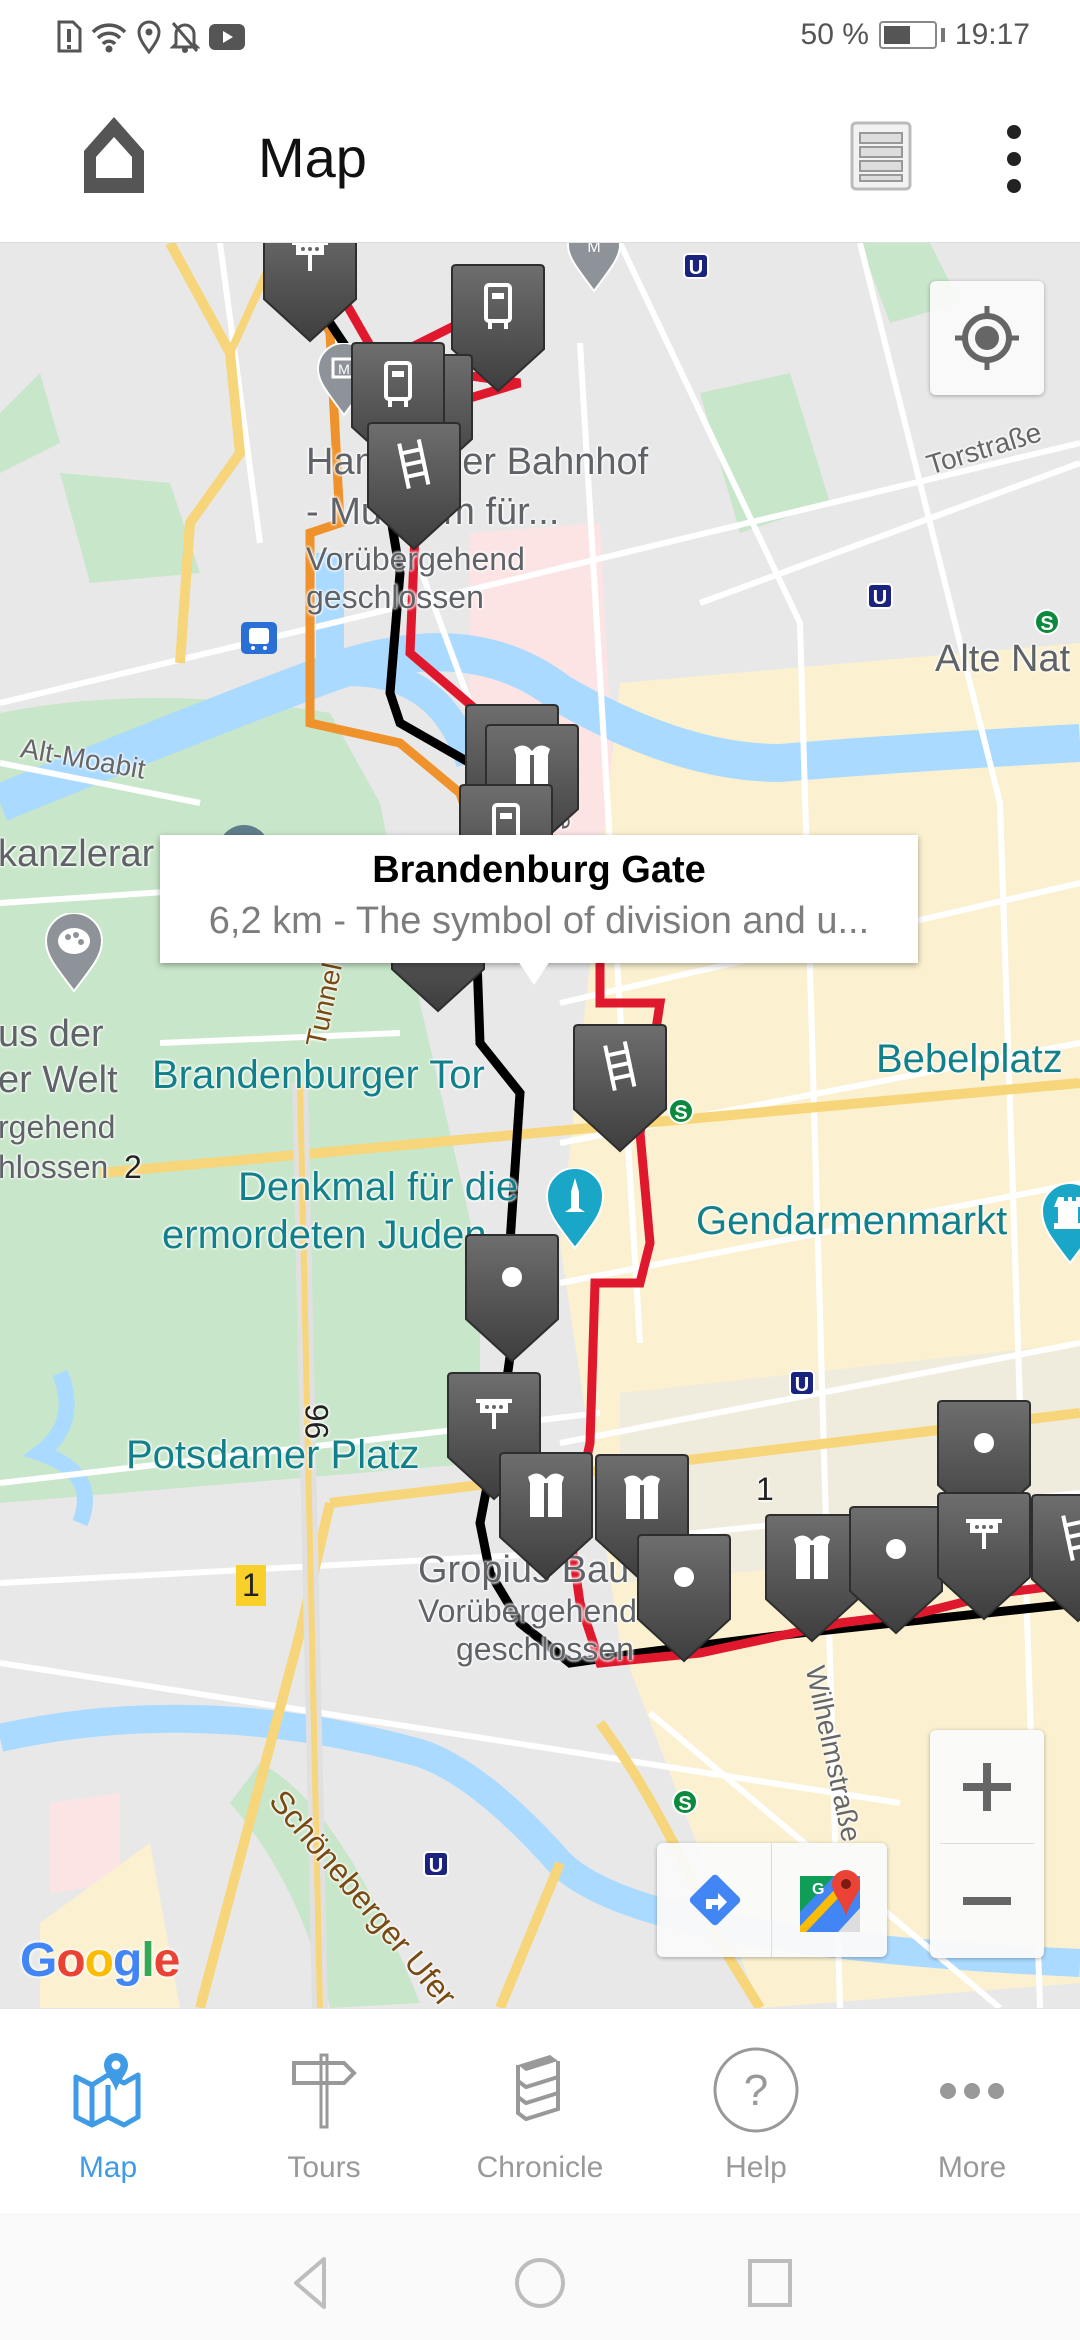 The height and width of the screenshot is (2340, 1080). I want to click on system-navigation-bar, so click(540, 2276).